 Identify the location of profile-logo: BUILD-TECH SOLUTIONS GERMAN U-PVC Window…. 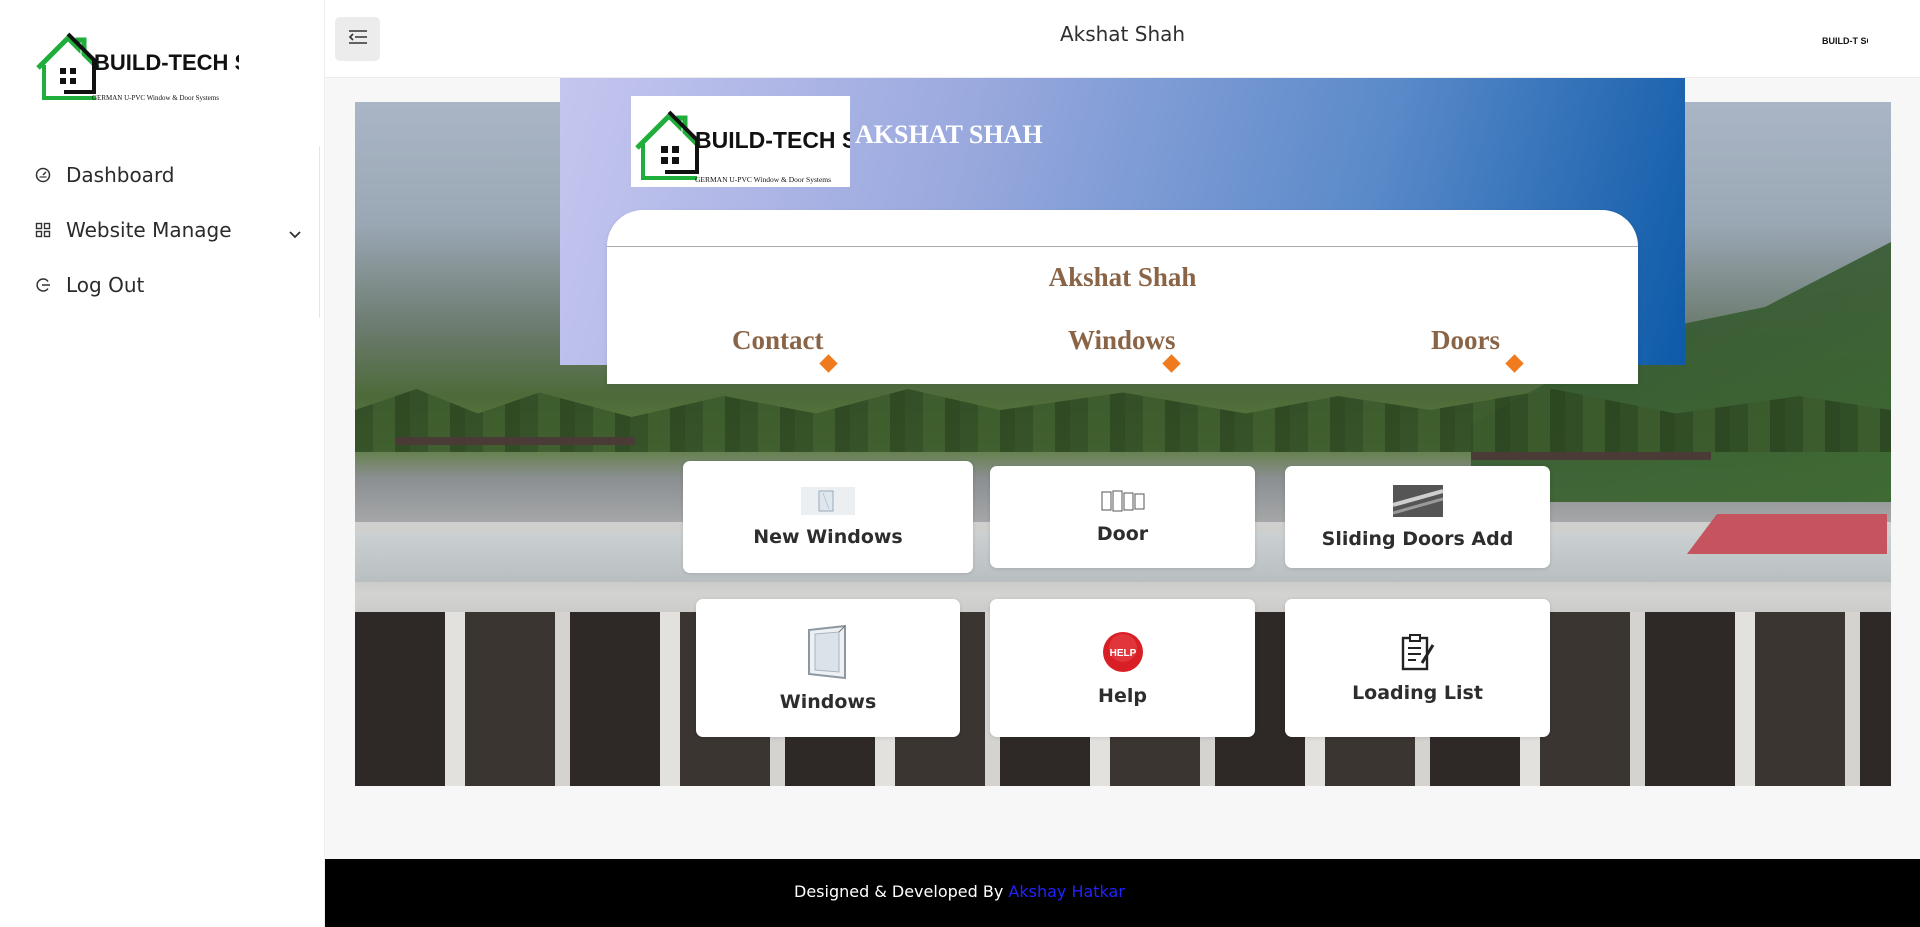
(803, 141).